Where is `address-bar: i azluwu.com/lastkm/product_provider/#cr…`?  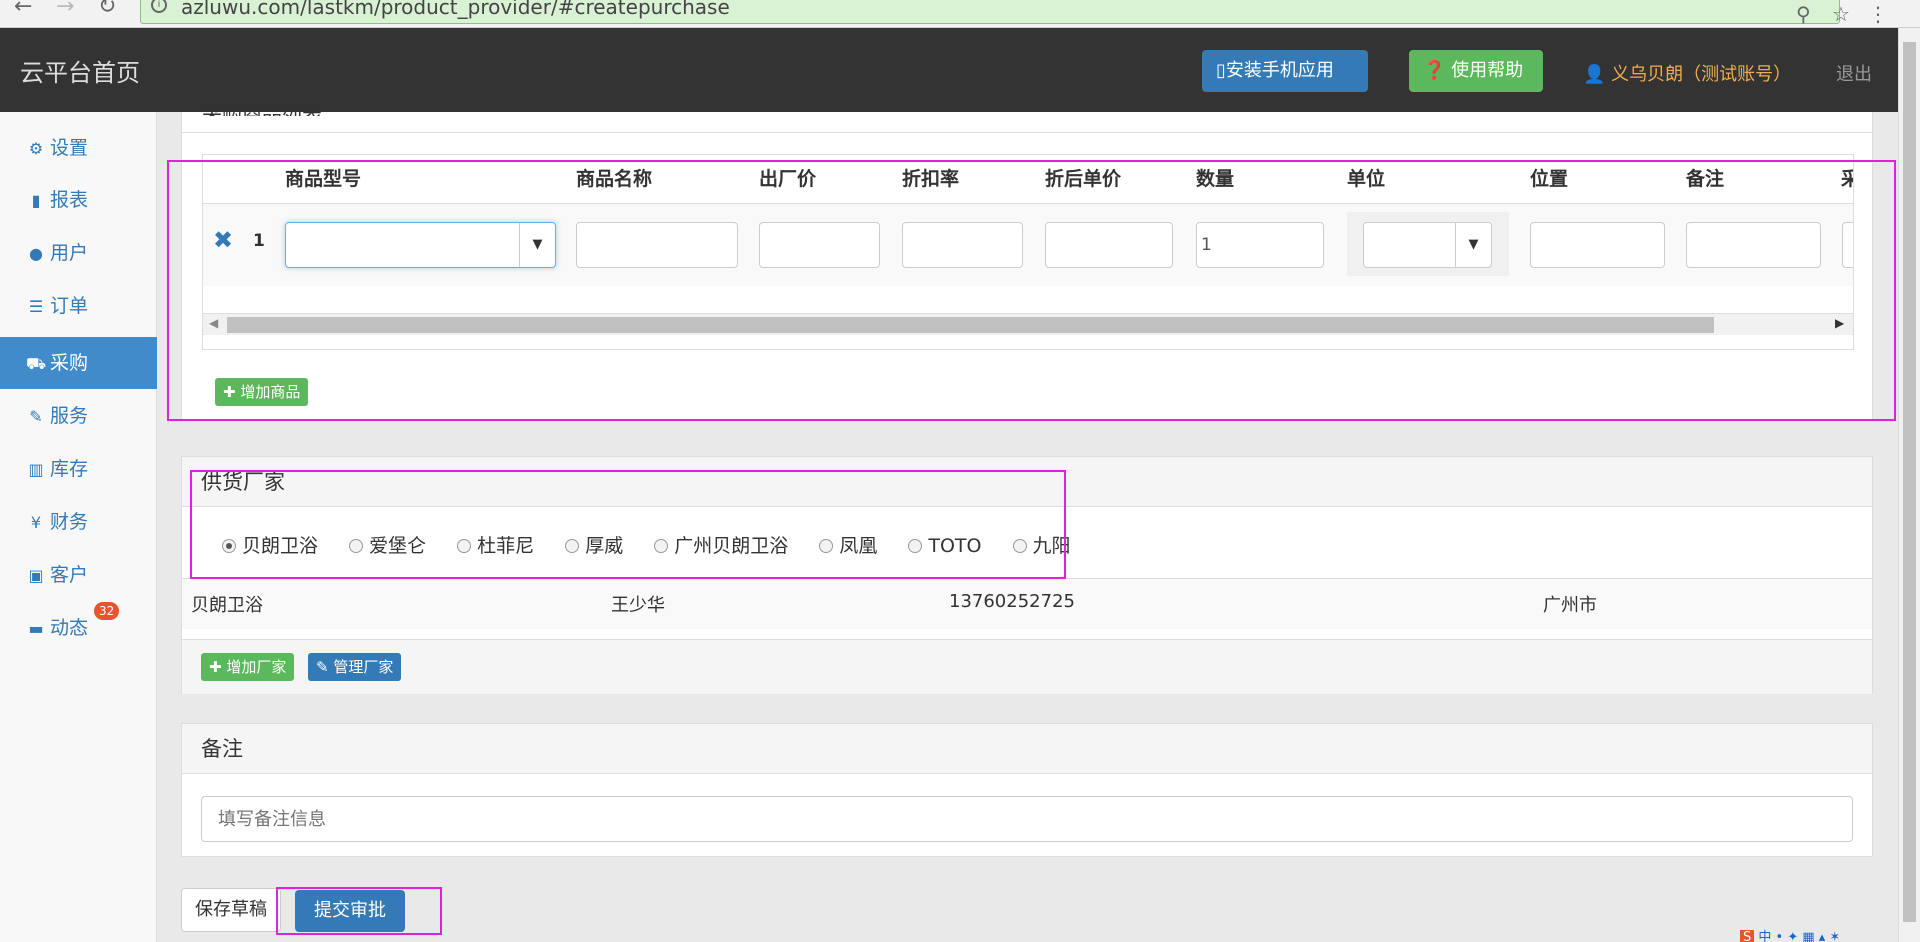
address-bar: i azluwu.com/lastkm/product_provider/#cr… is located at coordinates (990, 12).